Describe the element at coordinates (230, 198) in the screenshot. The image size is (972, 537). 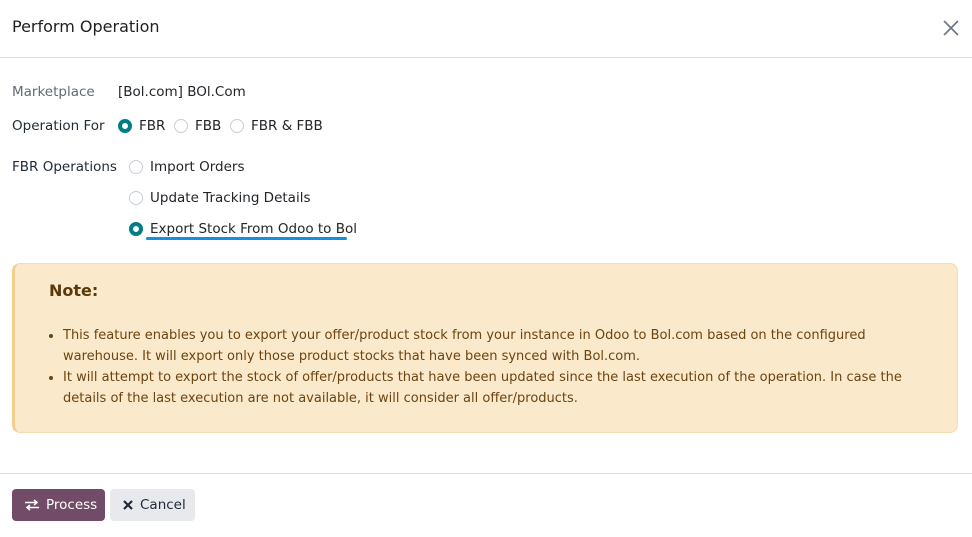
I see `fbr-op-option-update-tracking: Update Tracking Details` at that location.